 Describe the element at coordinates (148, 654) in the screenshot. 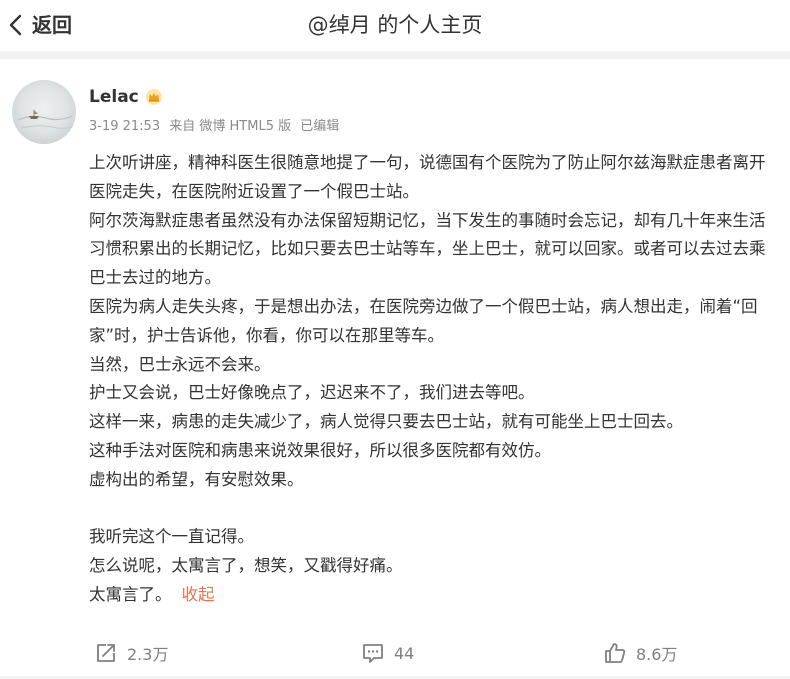

I see `repost-count: 2.3万` at that location.